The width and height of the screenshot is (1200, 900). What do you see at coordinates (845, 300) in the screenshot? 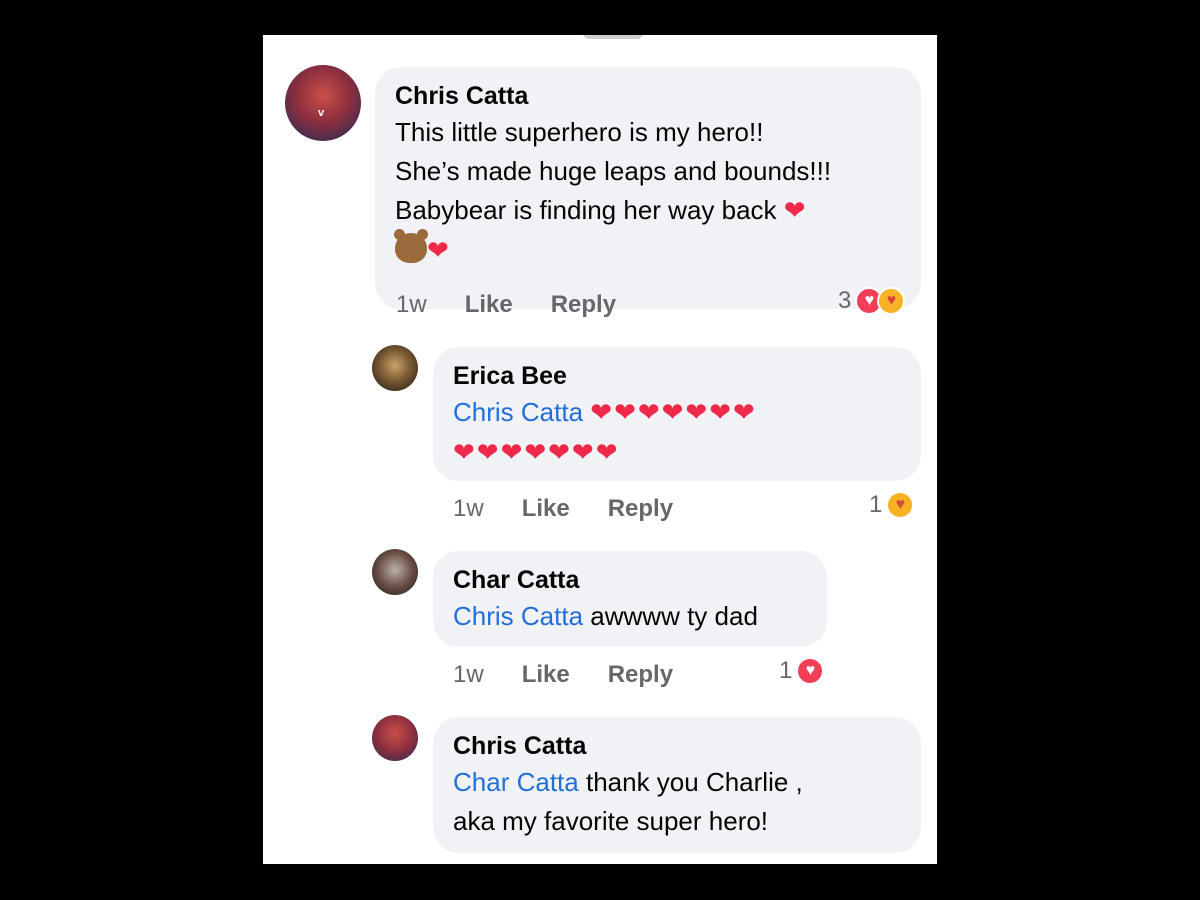
I see `reaction-count: 3` at bounding box center [845, 300].